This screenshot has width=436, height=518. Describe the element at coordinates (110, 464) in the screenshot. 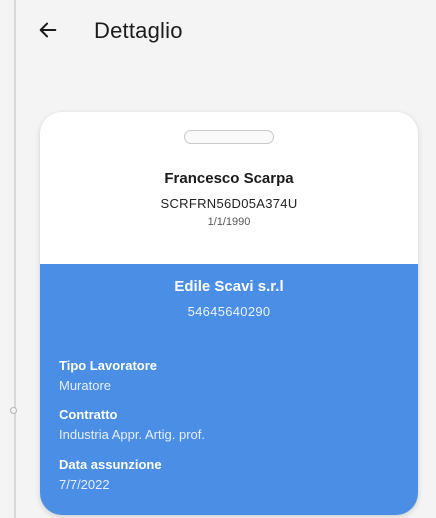

I see `field-label-hire-date: Data assunzione` at that location.